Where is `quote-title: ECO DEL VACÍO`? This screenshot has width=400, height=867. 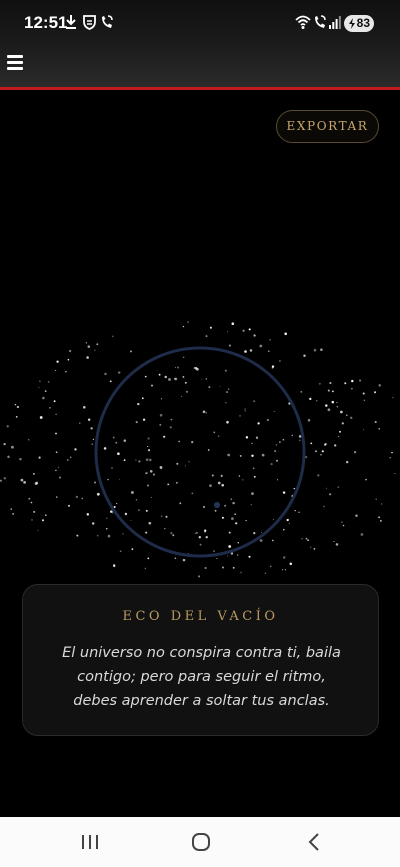
quote-title: ECO DEL VACÍO is located at coordinates (200, 616).